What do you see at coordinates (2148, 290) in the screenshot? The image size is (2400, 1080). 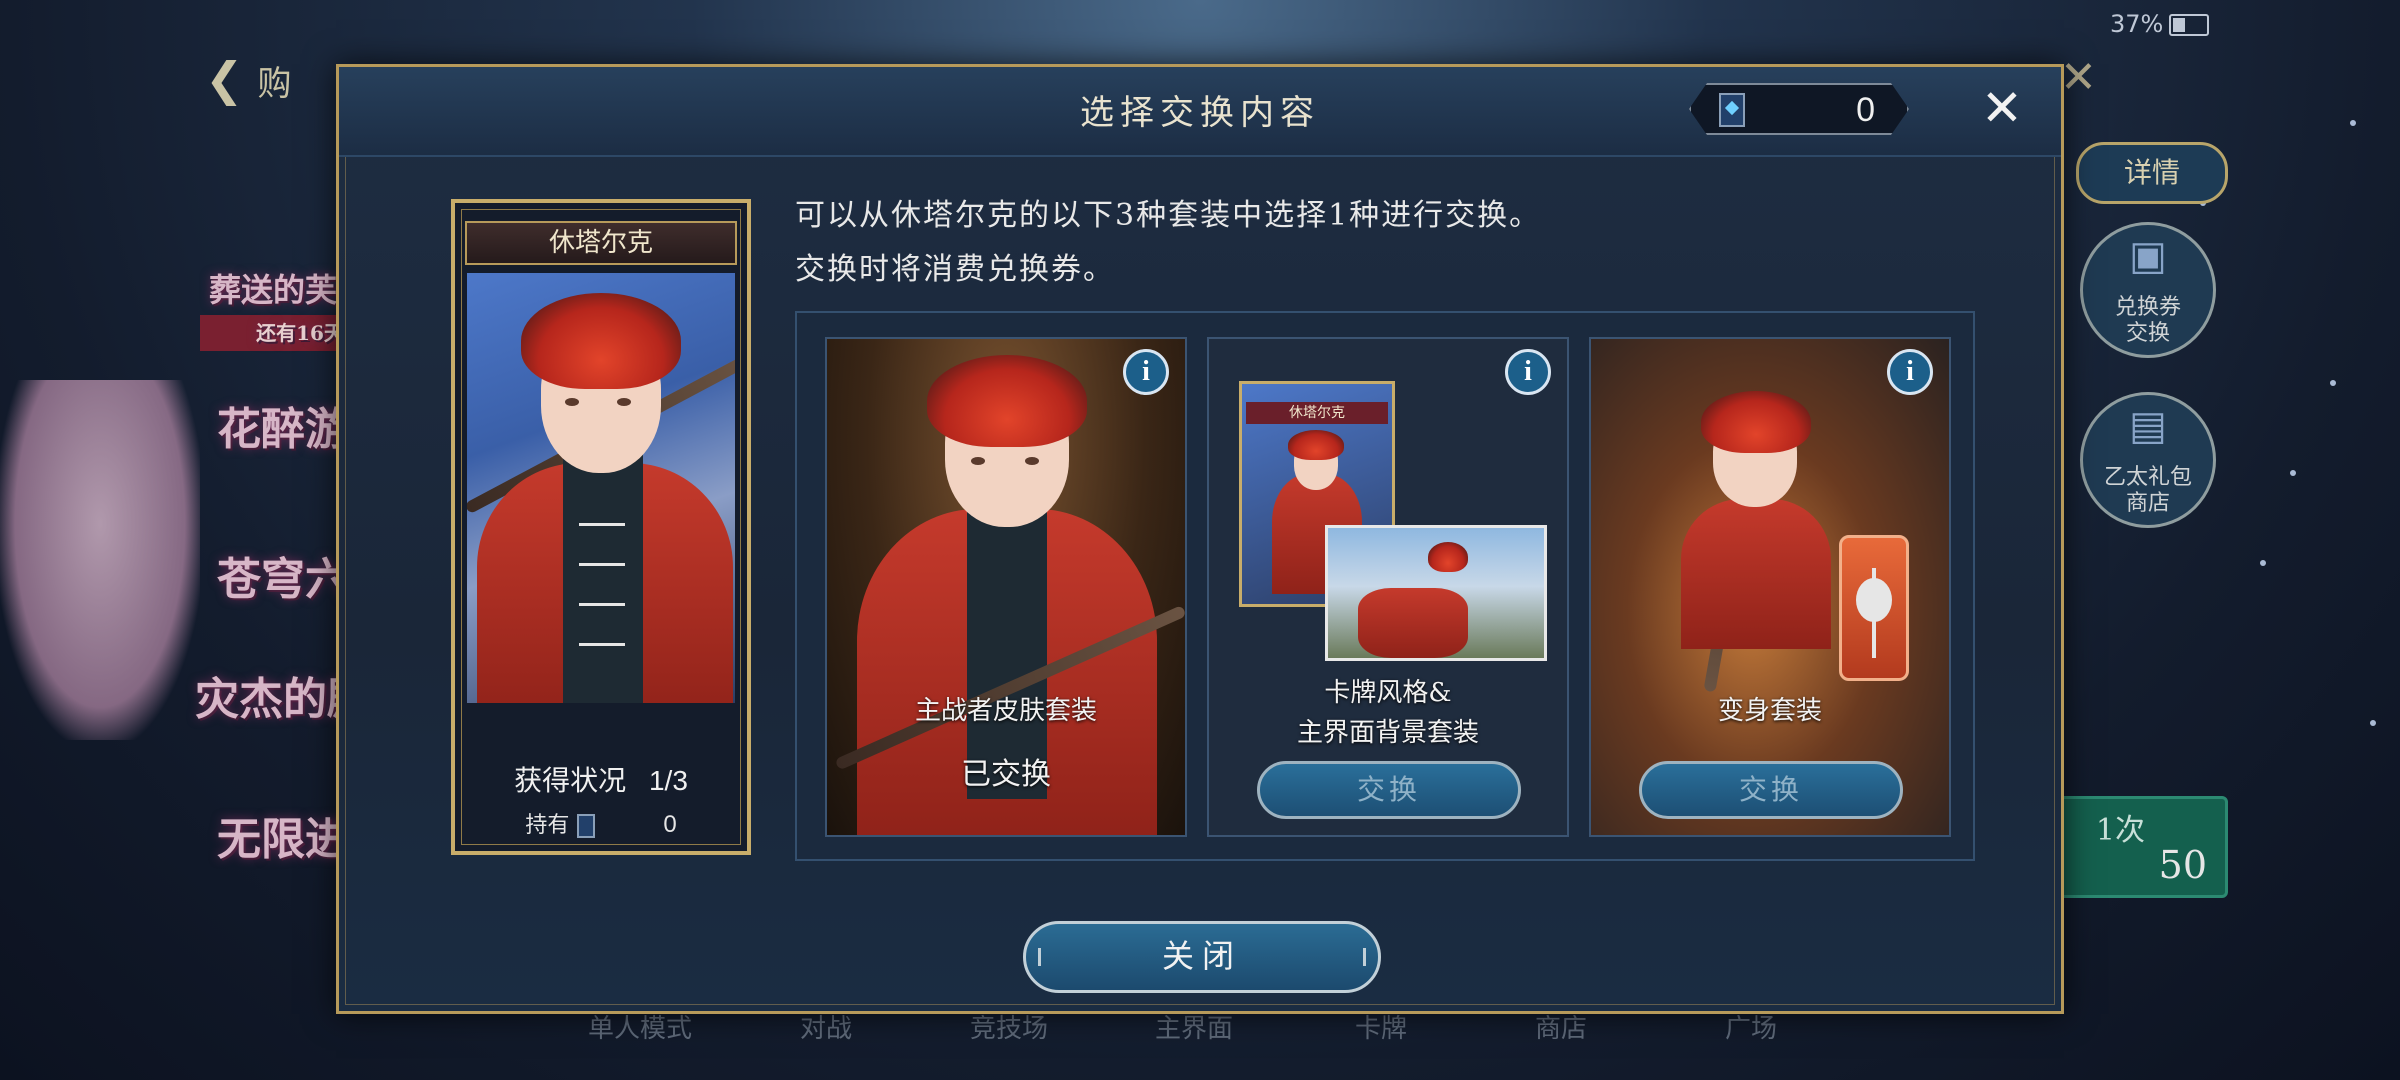 I see `voucher-exchange-button: ▣ 兑换券 交换` at bounding box center [2148, 290].